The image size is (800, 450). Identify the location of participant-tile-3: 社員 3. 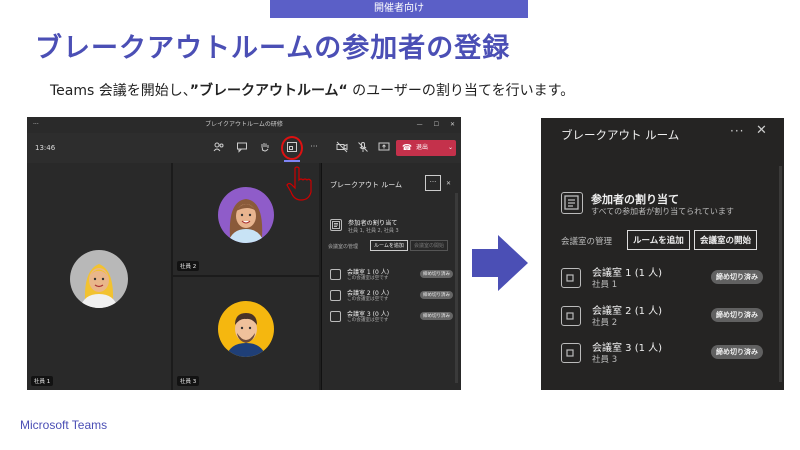
(246, 333).